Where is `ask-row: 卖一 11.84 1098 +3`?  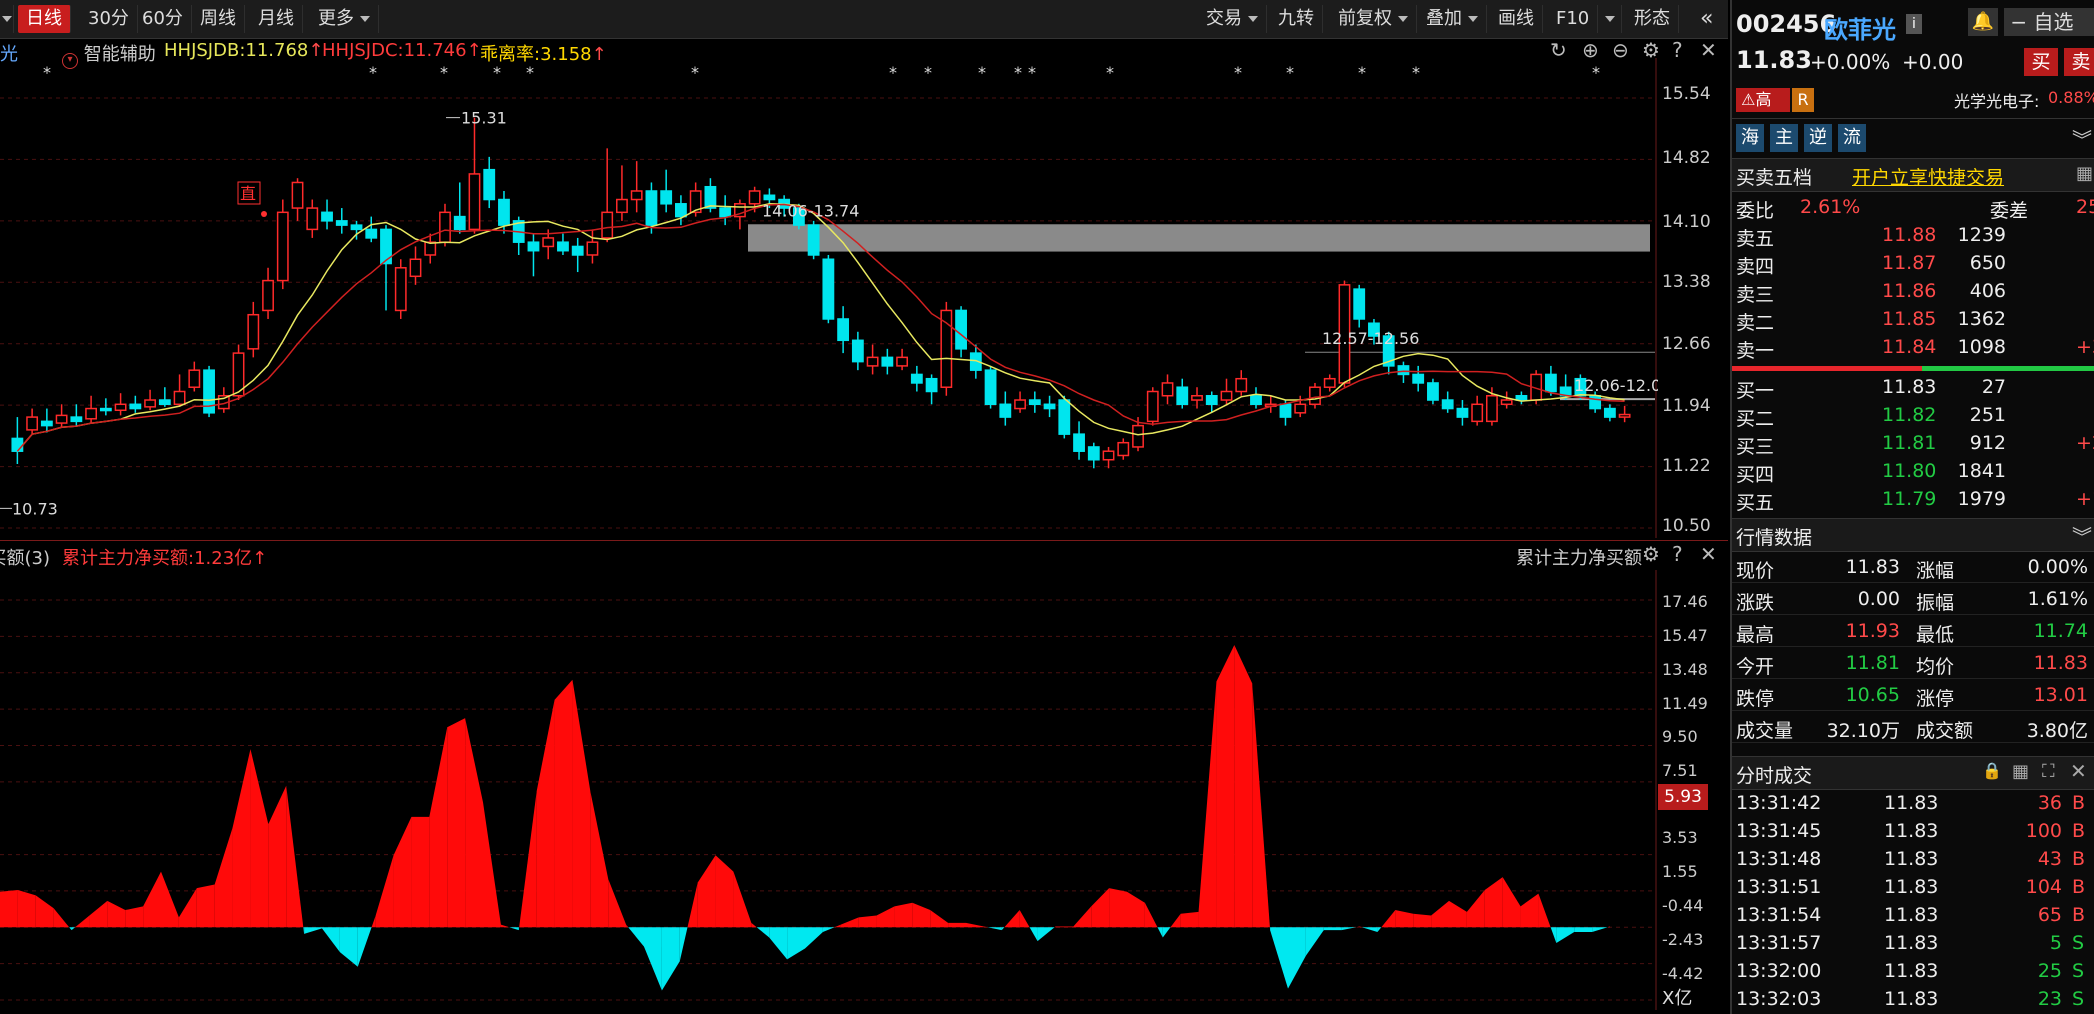
ask-row: 卖一 11.84 1098 +3 is located at coordinates (1913, 348).